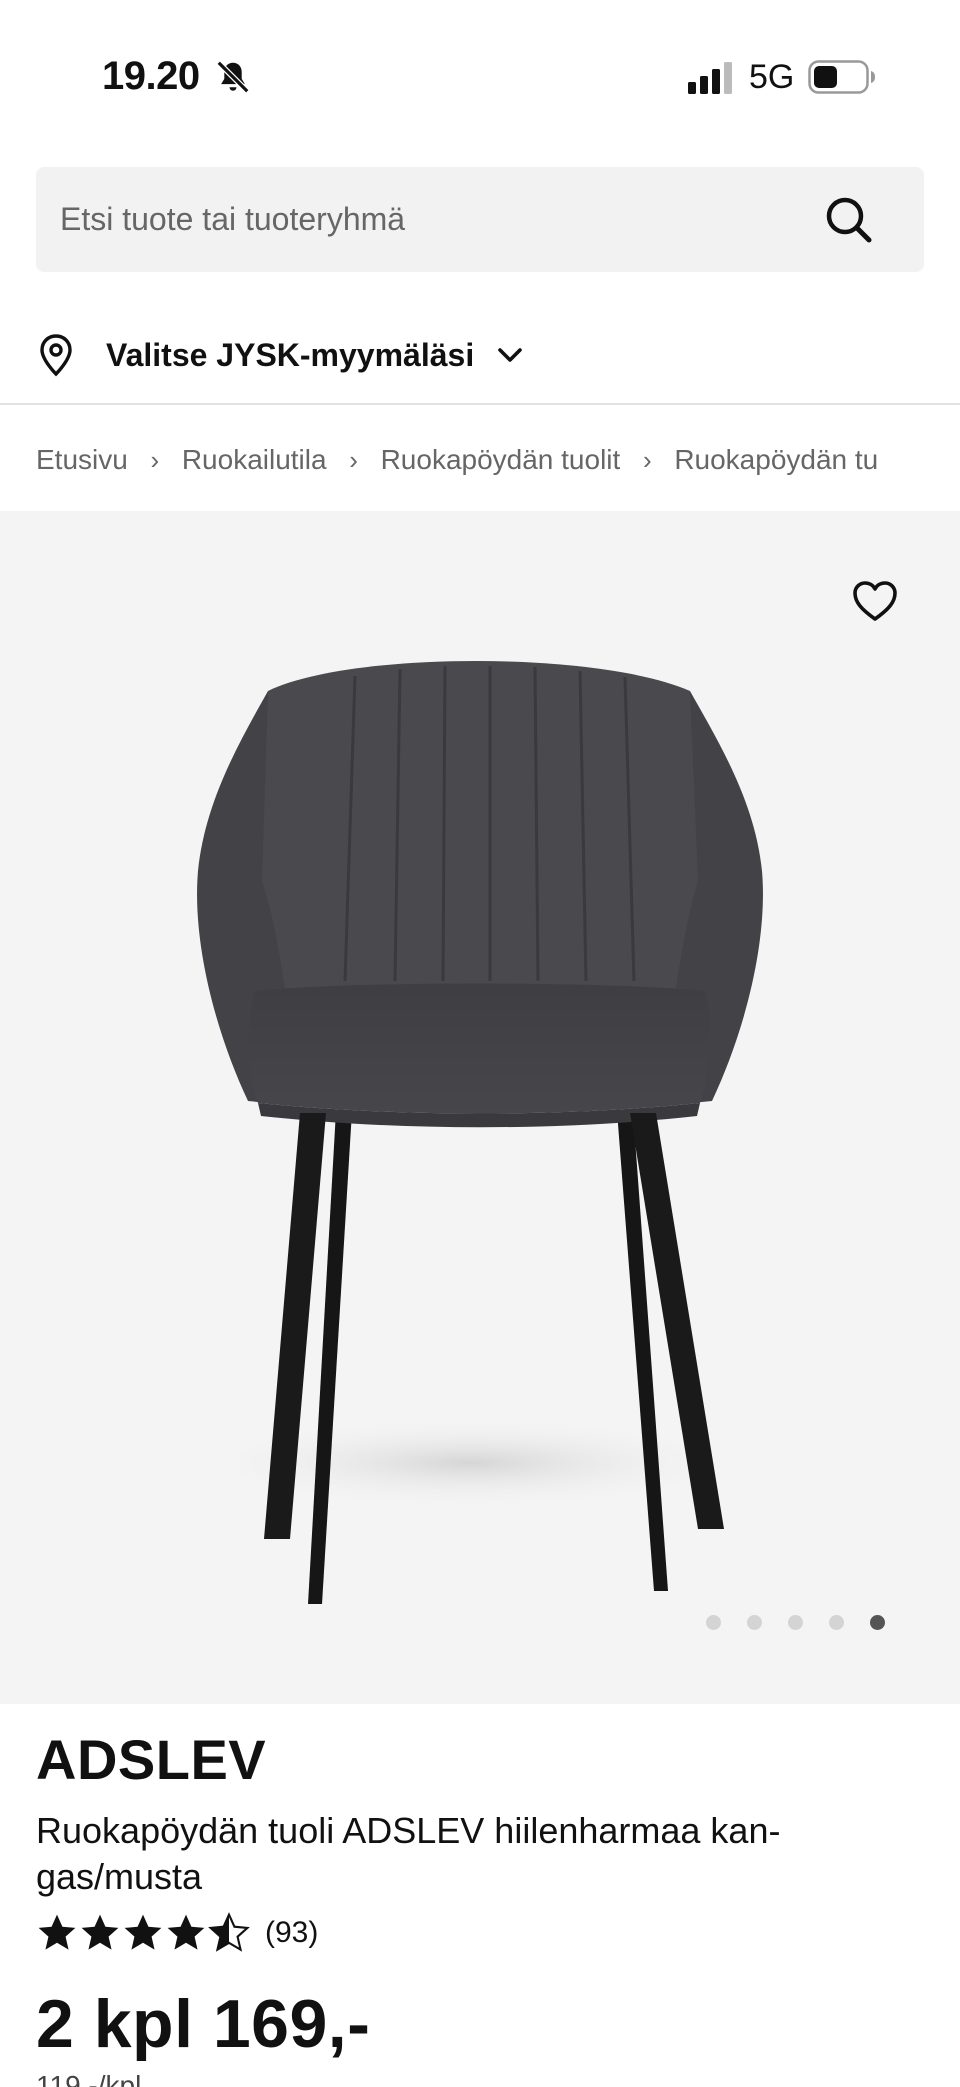 Image resolution: width=960 pixels, height=2087 pixels. What do you see at coordinates (82, 460) in the screenshot?
I see `breadcrumb-item-etusivu: Etusivu` at bounding box center [82, 460].